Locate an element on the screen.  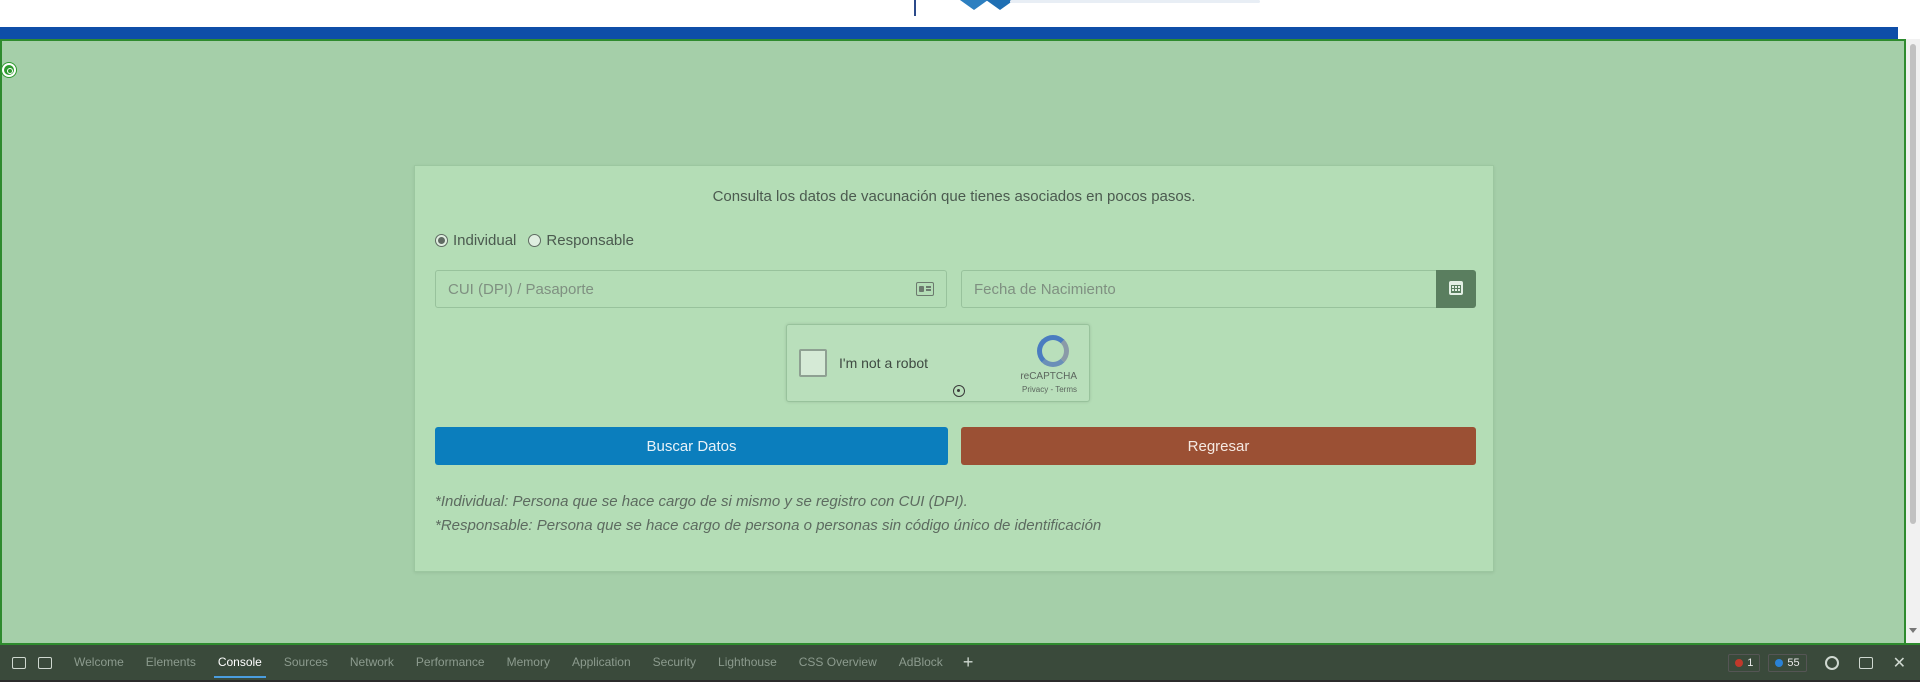
message-icon is located at coordinates (1779, 662).